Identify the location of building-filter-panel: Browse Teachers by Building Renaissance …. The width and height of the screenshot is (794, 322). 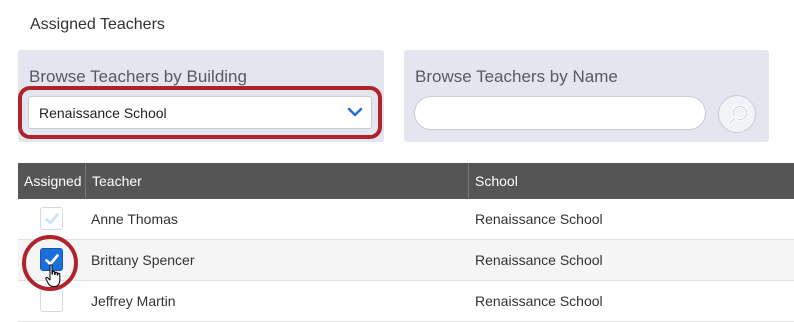
(201, 96).